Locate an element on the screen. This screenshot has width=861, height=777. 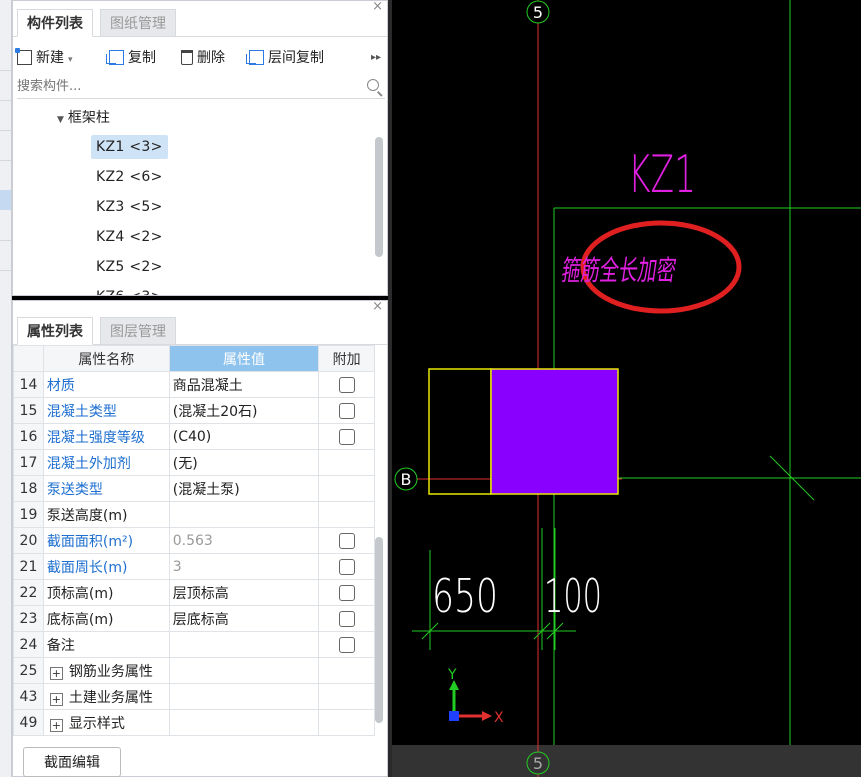
tree-item-kz1: KZ1 <3> is located at coordinates (129, 147).